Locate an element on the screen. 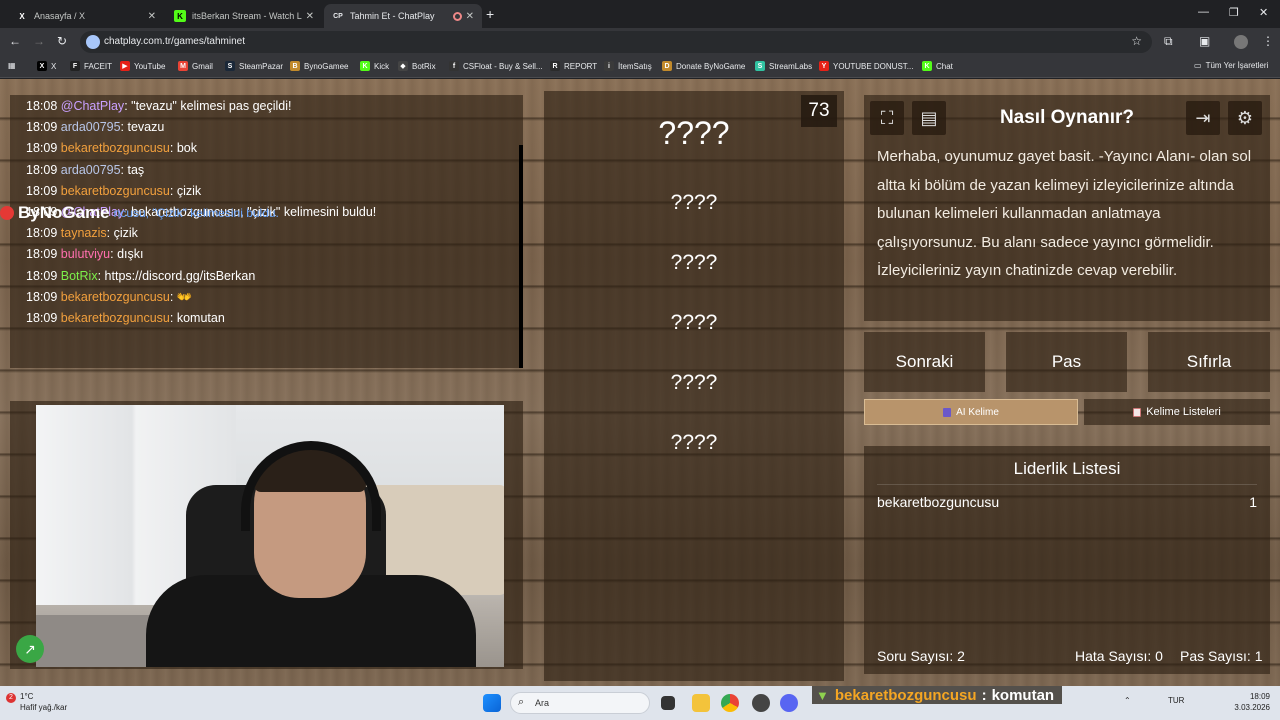 Image resolution: width=1280 pixels, height=720 pixels. bookmark-star-icon: ☆ is located at coordinates (1136, 41).